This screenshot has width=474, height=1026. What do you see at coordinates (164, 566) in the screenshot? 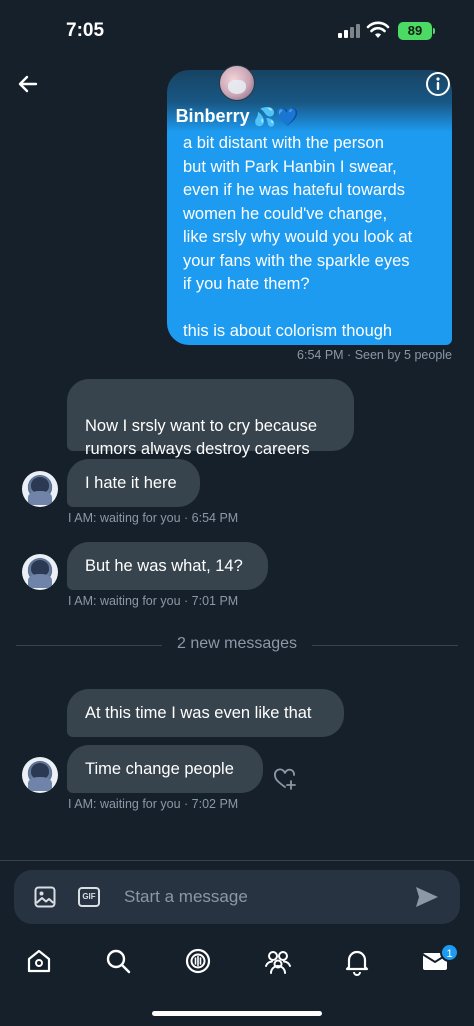
I see `incoming-message-text: But he was what, 14?` at bounding box center [164, 566].